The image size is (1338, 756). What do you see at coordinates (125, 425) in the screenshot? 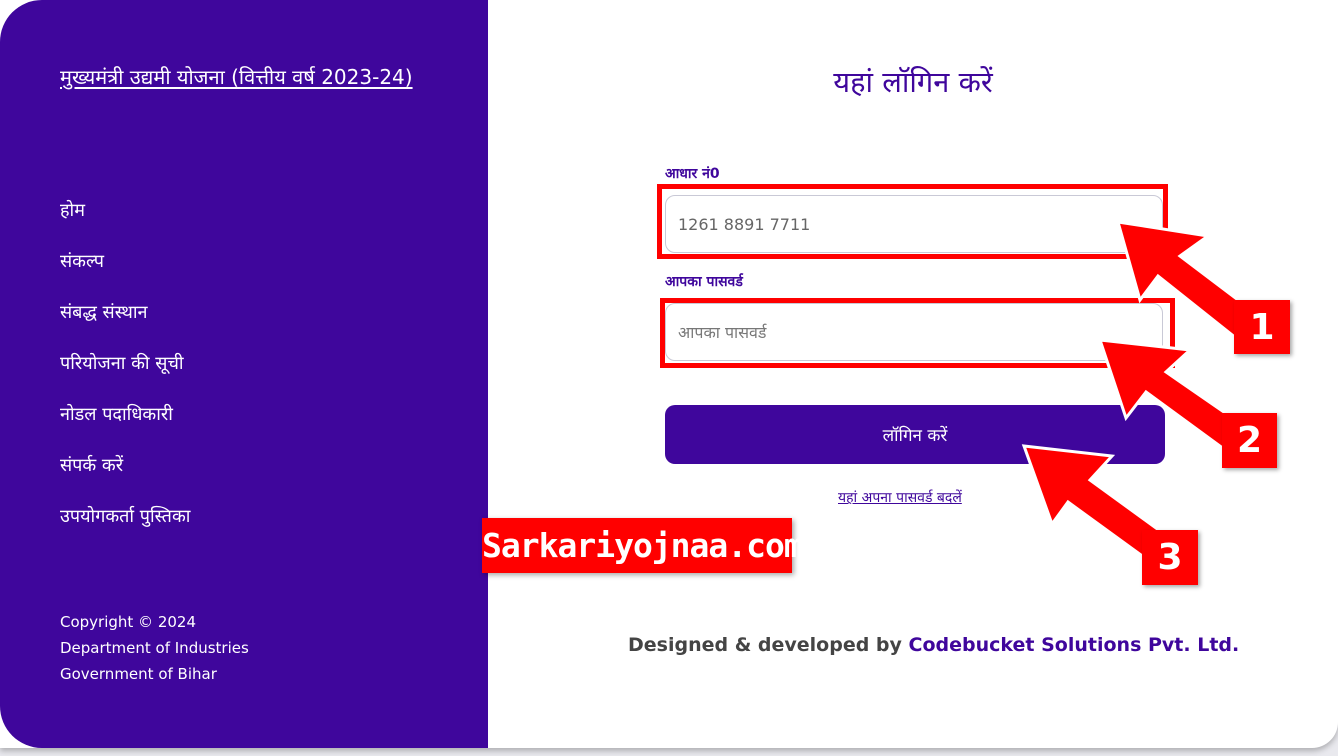
I see `nav-item-nodal-officer: नोडल पदाधिकारी` at bounding box center [125, 425].